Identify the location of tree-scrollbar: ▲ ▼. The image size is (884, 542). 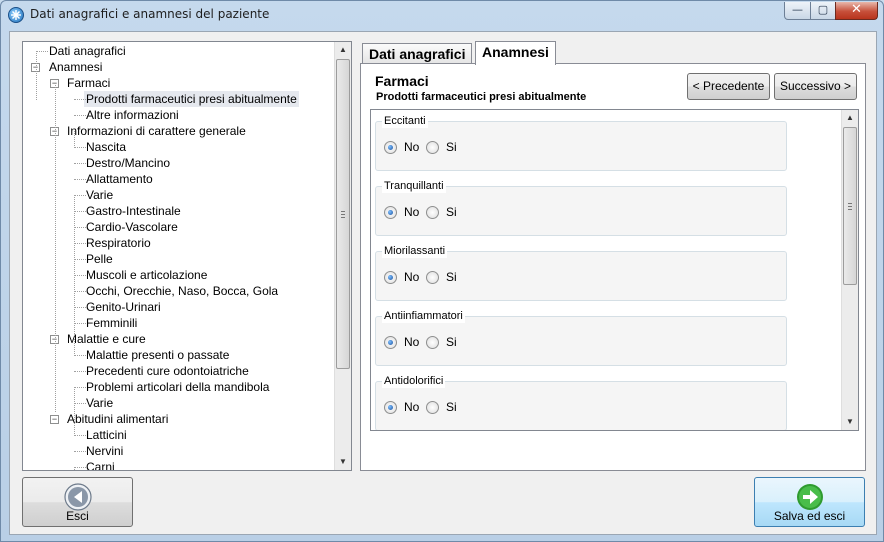
(342, 256).